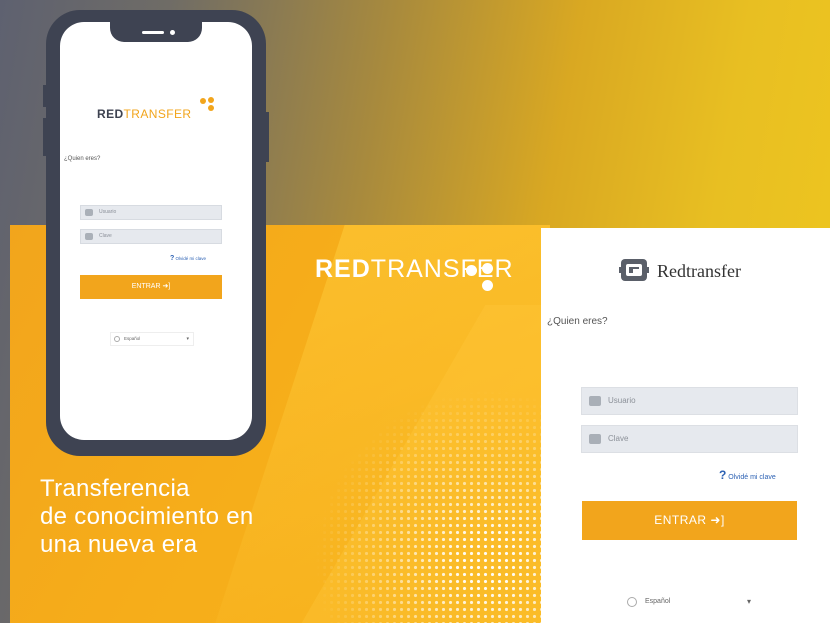  What do you see at coordinates (577, 321) in the screenshot?
I see `card-question-label: ¿Quien eres?` at bounding box center [577, 321].